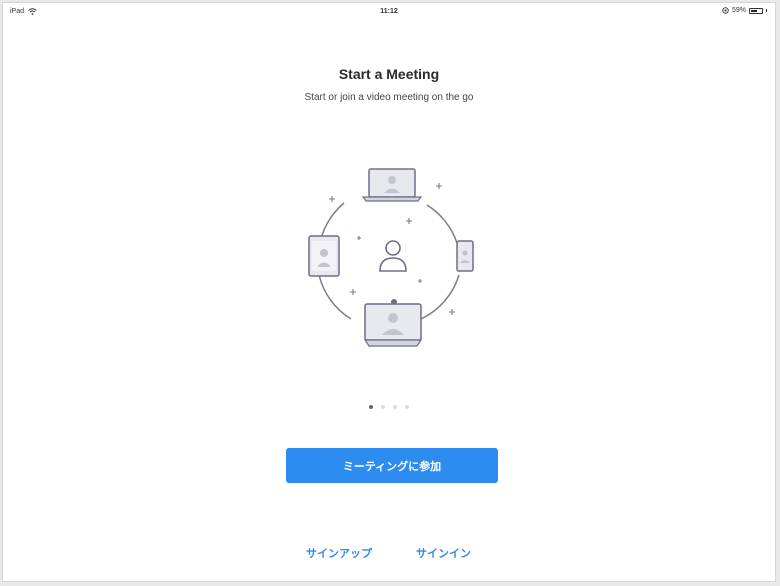 The width and height of the screenshot is (780, 586). I want to click on sparkle-icons, so click(392, 249).